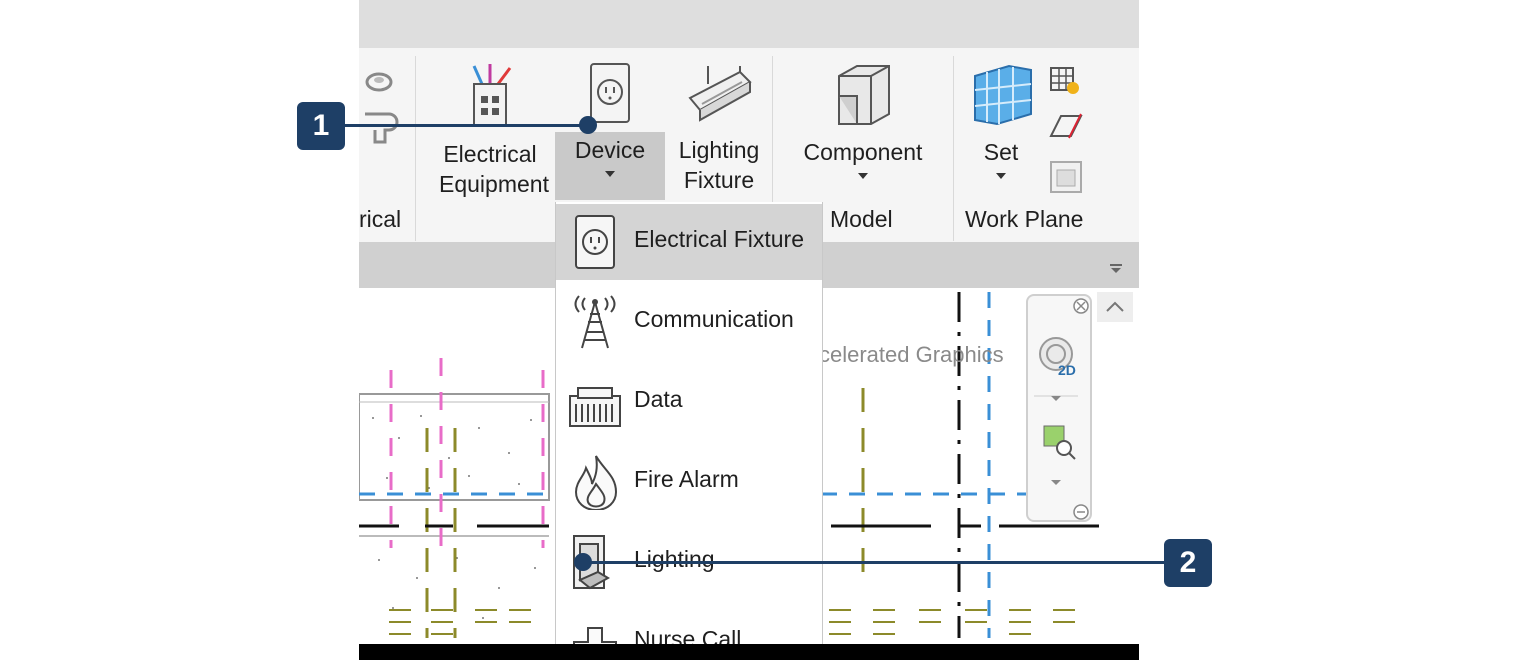 This screenshot has height=660, width=1520. What do you see at coordinates (595, 322) in the screenshot?
I see `communication-tower-icon` at bounding box center [595, 322].